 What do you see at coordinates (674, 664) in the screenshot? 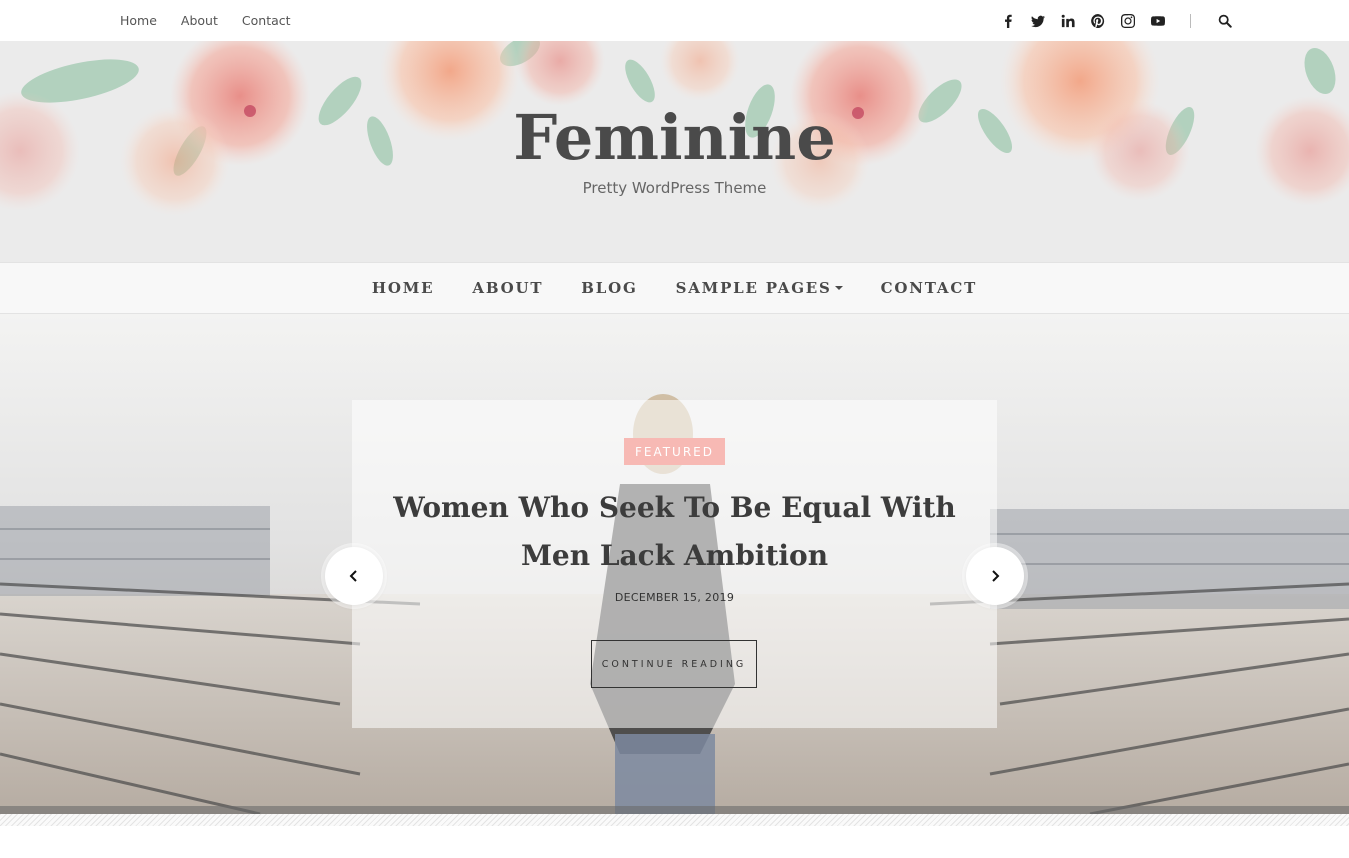
I see `continue-reading-button: CONTINUE READING` at bounding box center [674, 664].